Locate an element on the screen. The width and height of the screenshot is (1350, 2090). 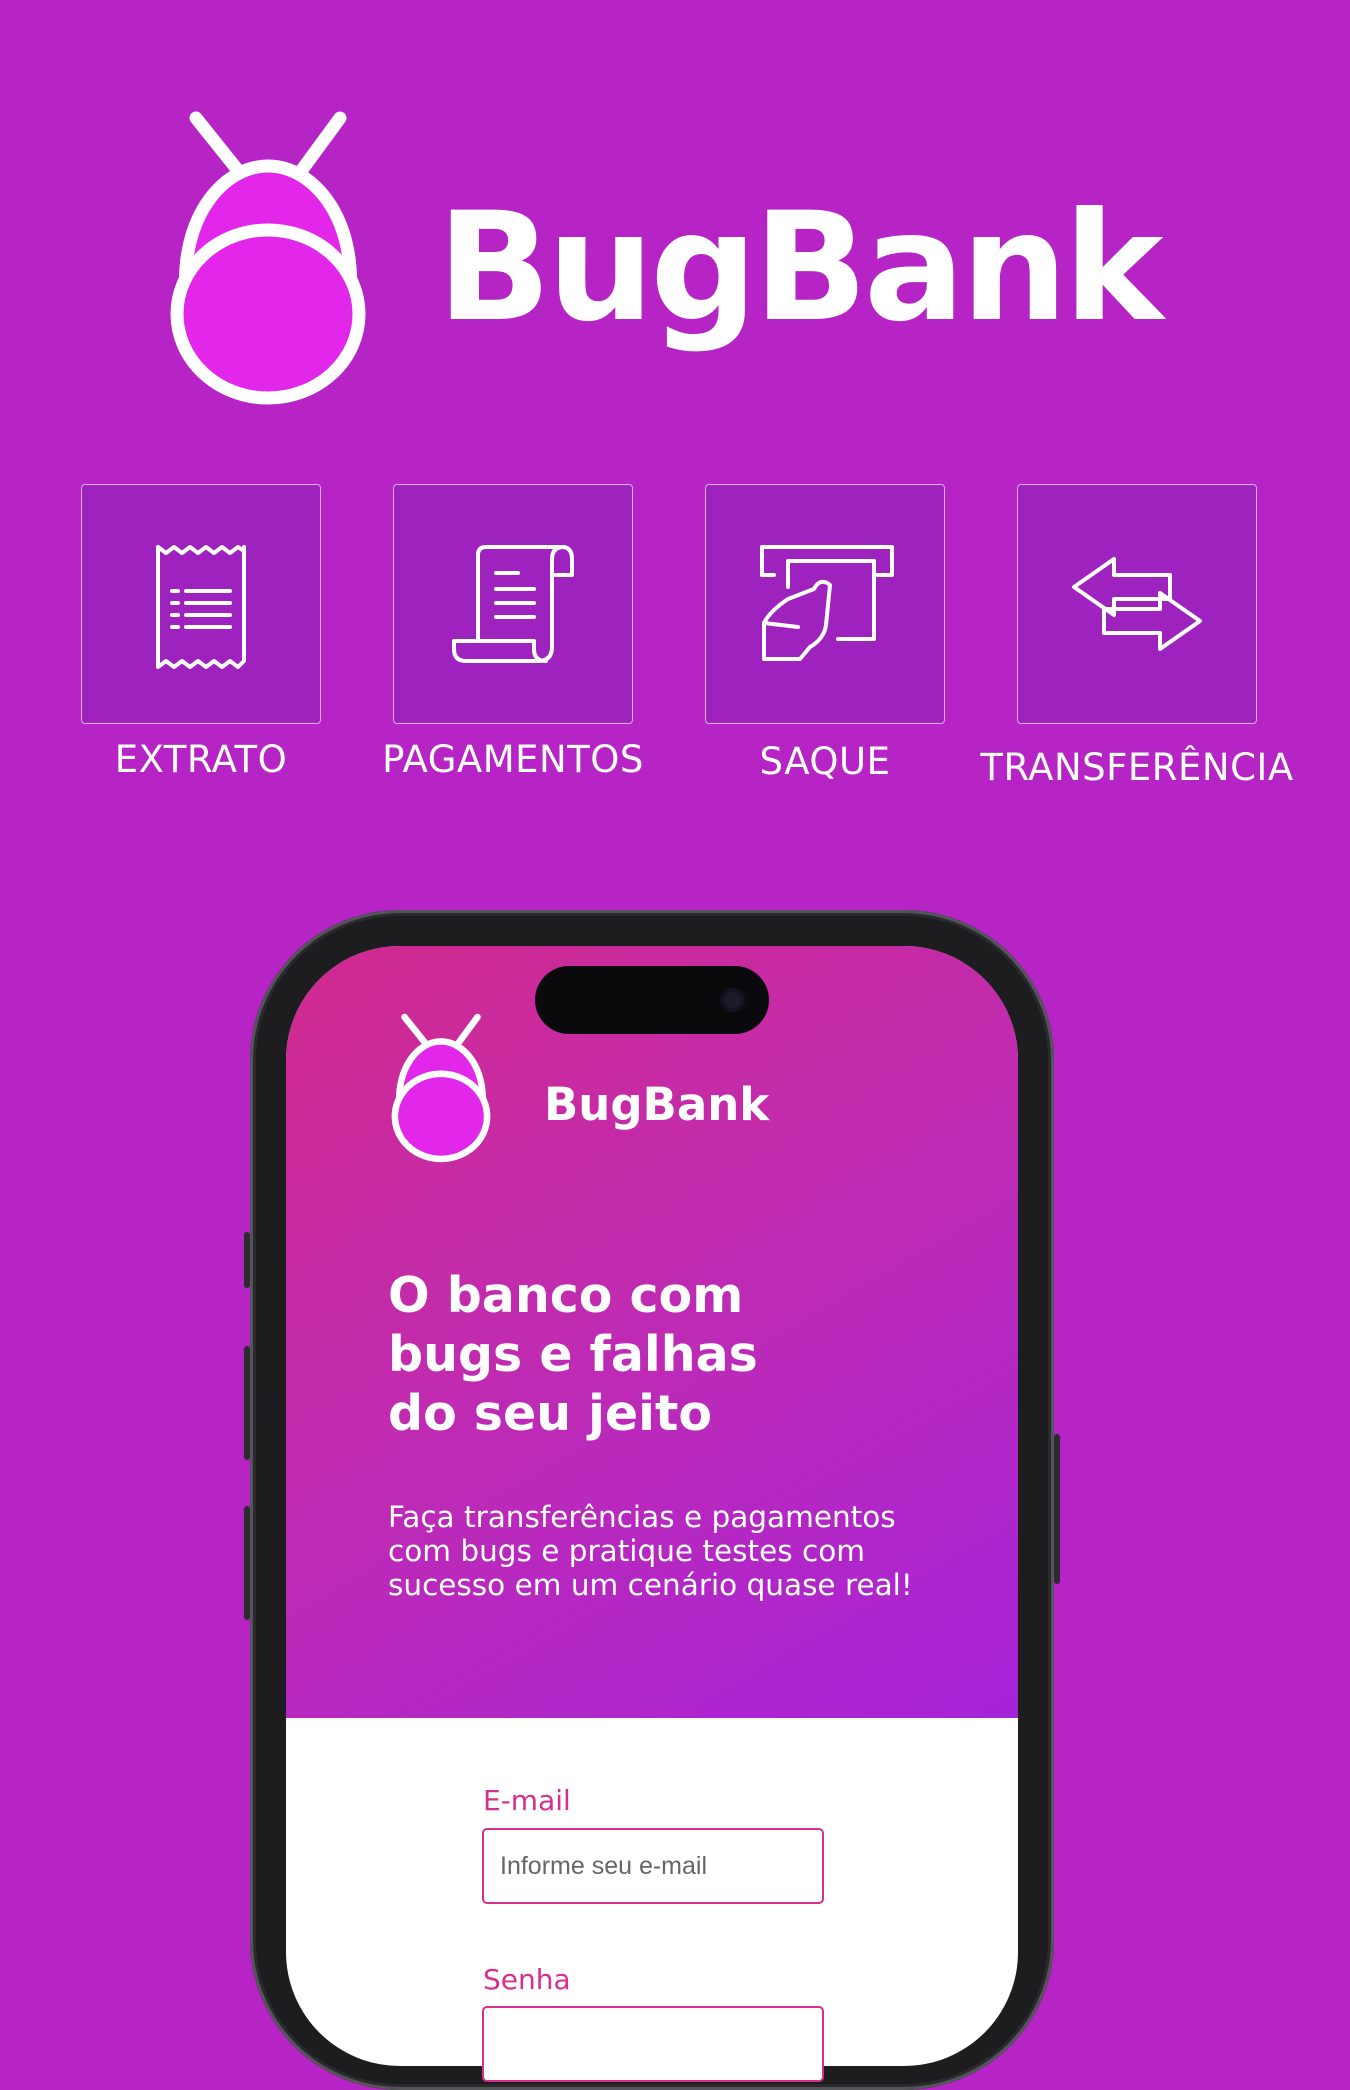
app-name: BugBank is located at coordinates (657, 1104).